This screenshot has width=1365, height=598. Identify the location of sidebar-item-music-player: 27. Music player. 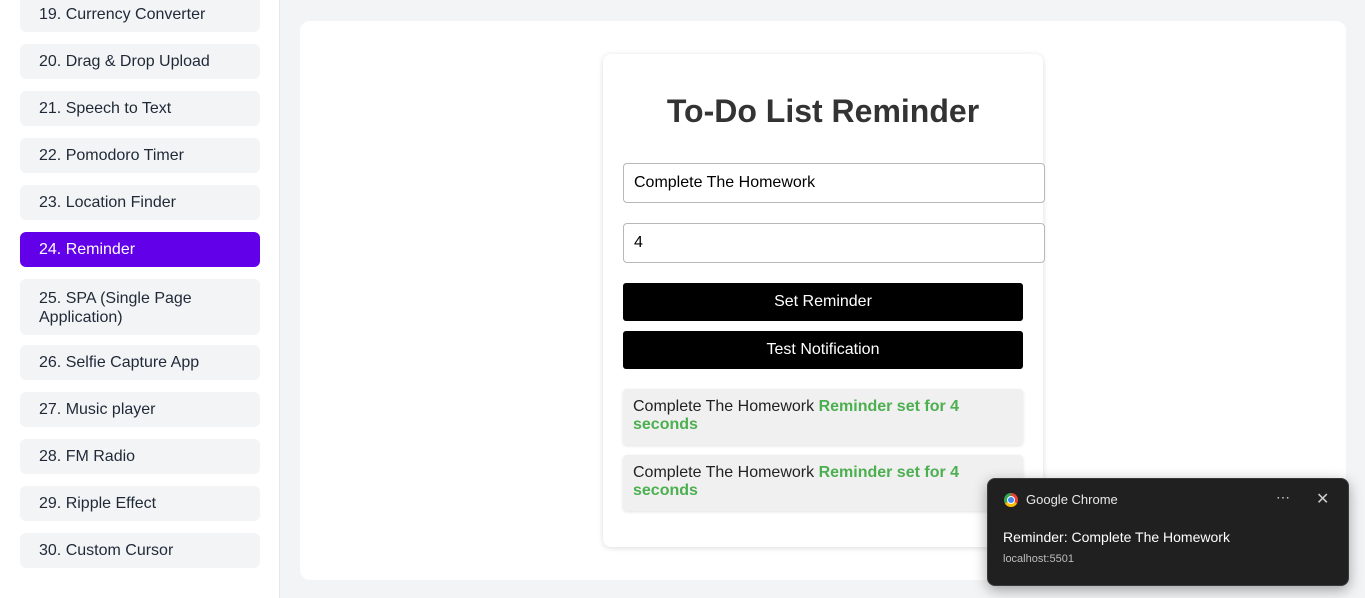
(140, 409).